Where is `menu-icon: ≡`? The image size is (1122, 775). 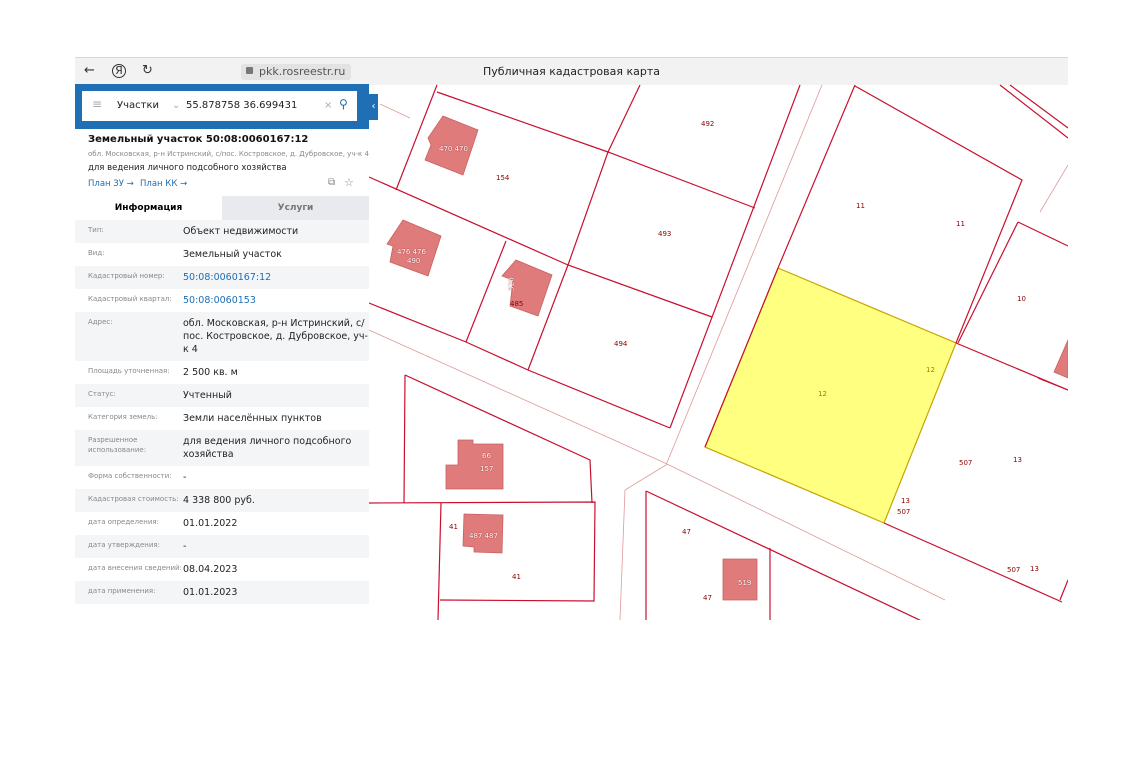 menu-icon: ≡ is located at coordinates (97, 104).